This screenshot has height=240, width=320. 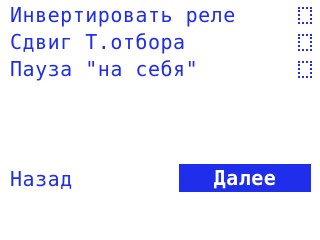 What do you see at coordinates (123, 15) in the screenshot?
I see `option-label: Инвертировать реле` at bounding box center [123, 15].